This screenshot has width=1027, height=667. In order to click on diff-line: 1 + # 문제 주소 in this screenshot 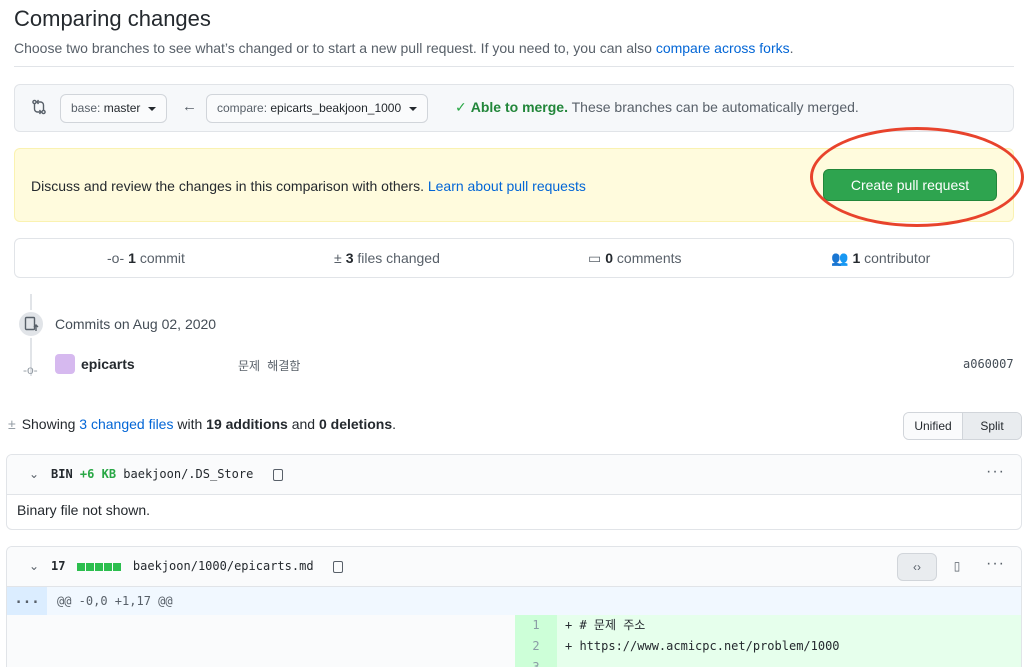, I will do `click(514, 625)`.